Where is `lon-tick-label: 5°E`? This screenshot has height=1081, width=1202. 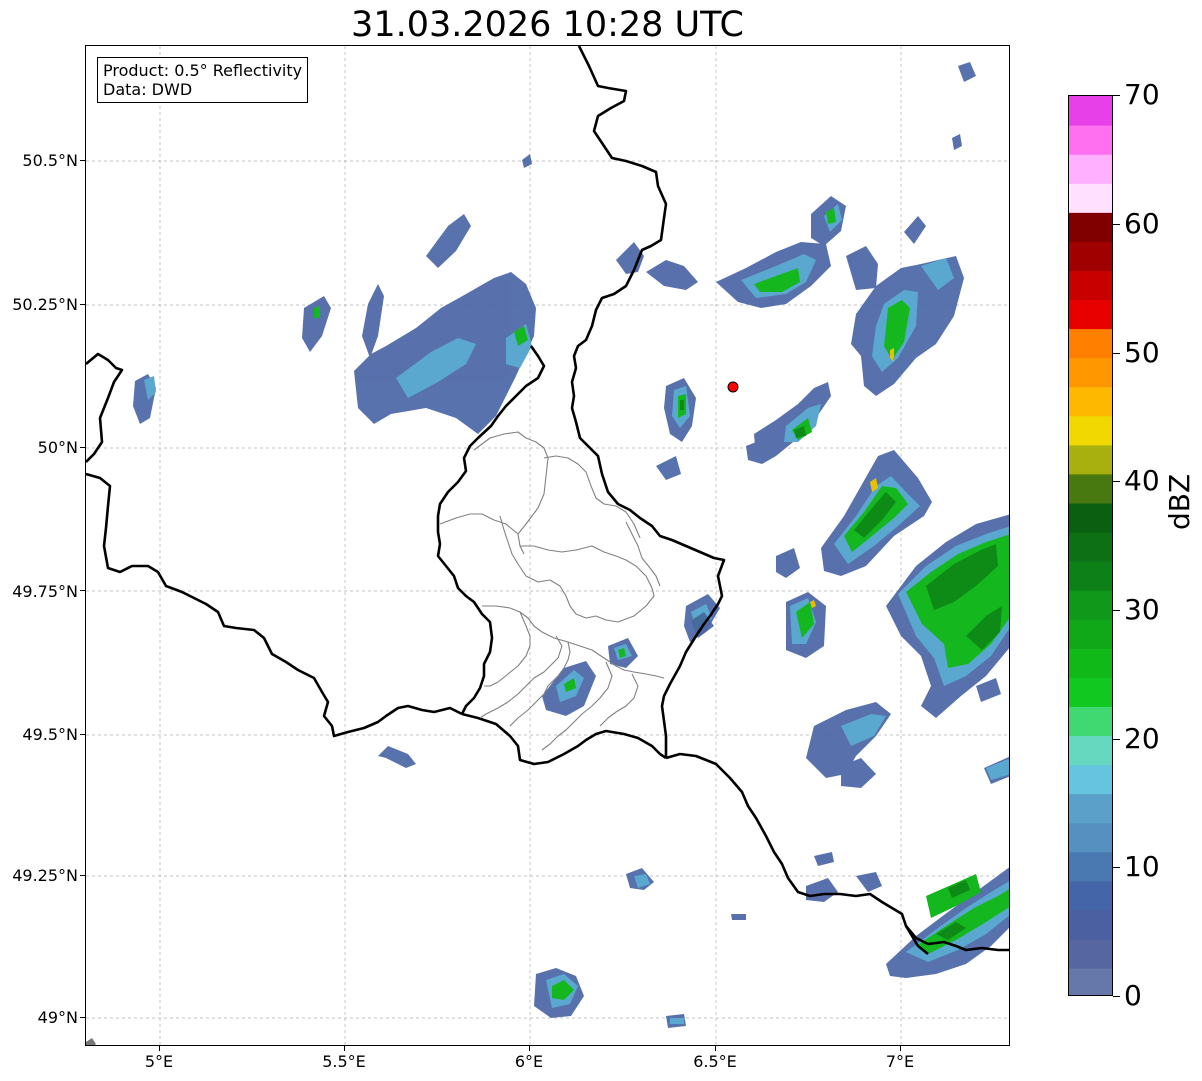
lon-tick-label: 5°E is located at coordinates (159, 1061).